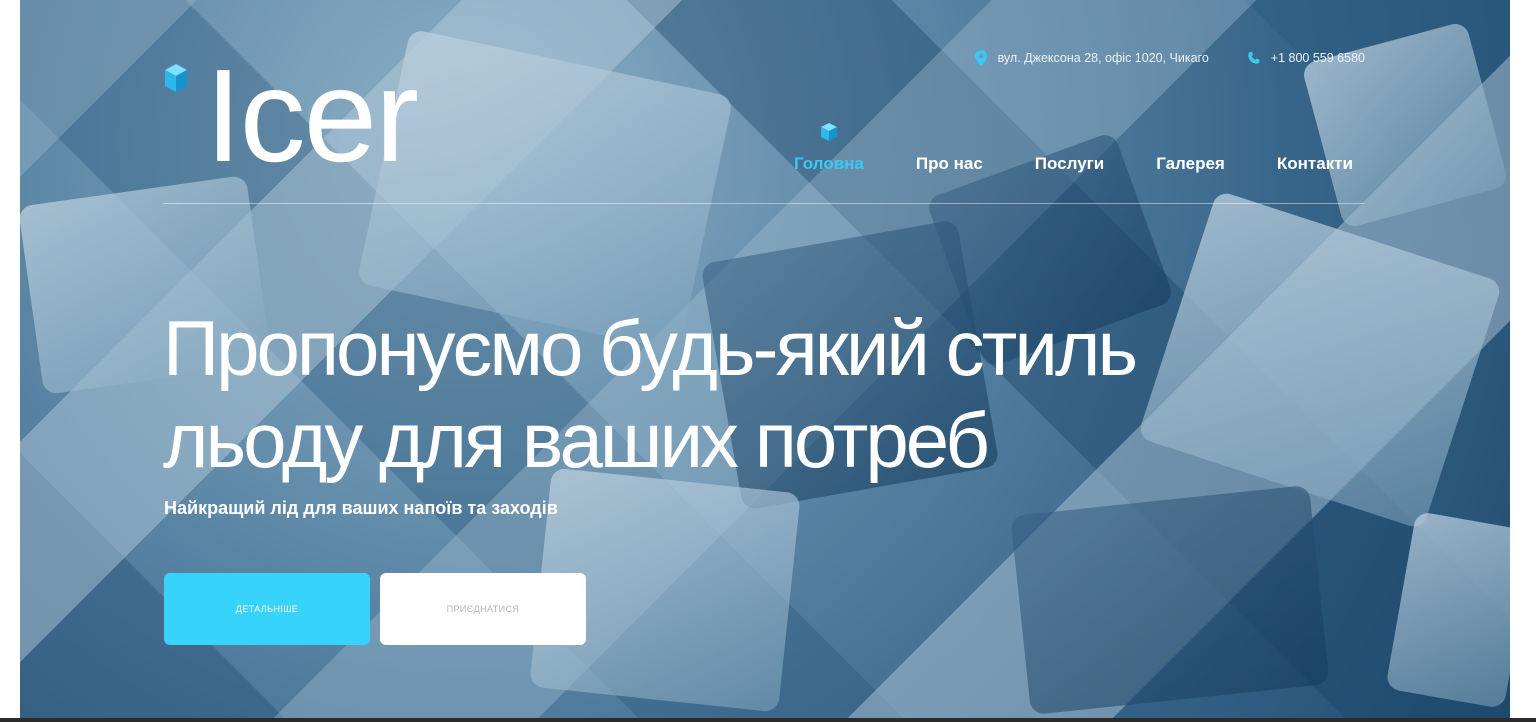 This screenshot has height=722, width=1536. What do you see at coordinates (768, 720) in the screenshot?
I see `bottom-border` at bounding box center [768, 720].